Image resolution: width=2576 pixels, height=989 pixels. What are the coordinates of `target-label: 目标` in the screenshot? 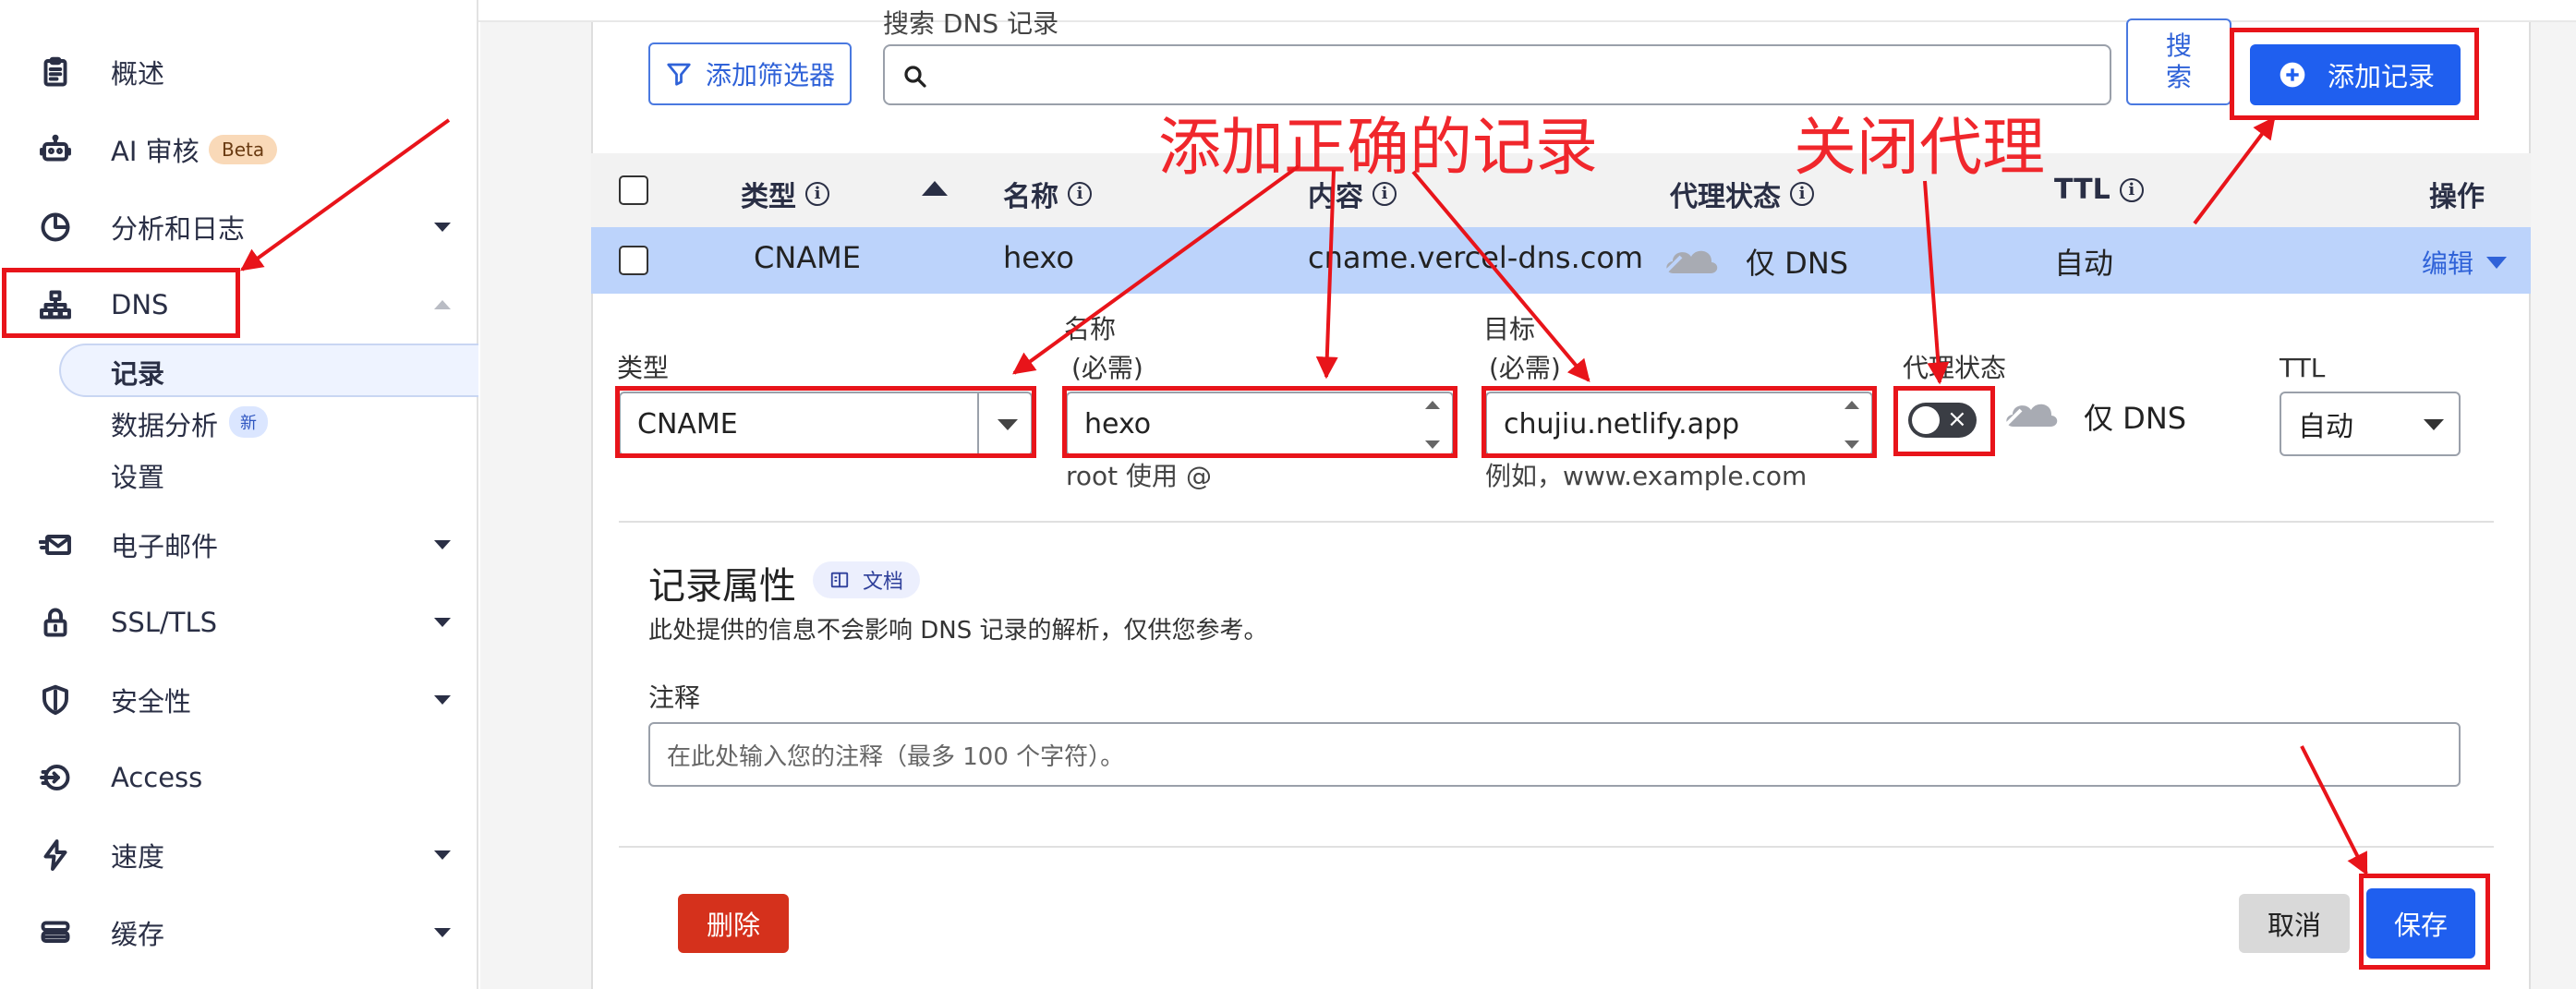 It's located at (1509, 329).